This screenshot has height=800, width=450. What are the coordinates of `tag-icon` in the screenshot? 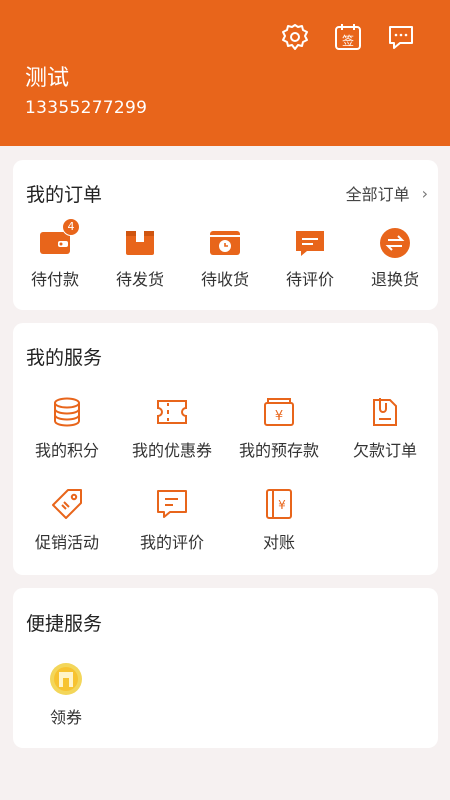 It's located at (67, 504).